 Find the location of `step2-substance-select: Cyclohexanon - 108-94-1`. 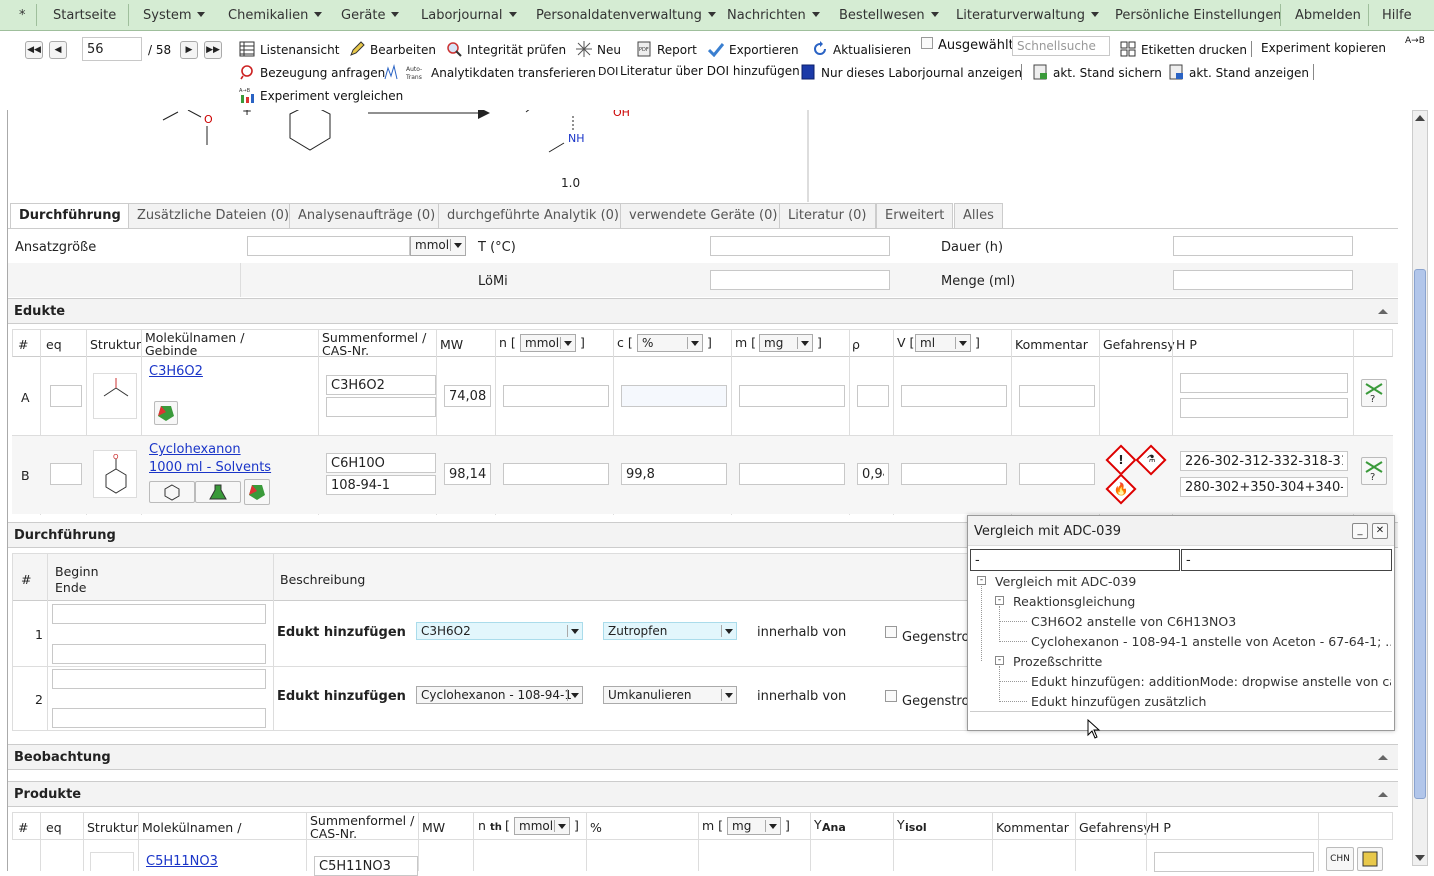

step2-substance-select: Cyclohexanon - 108-94-1 is located at coordinates (499, 695).